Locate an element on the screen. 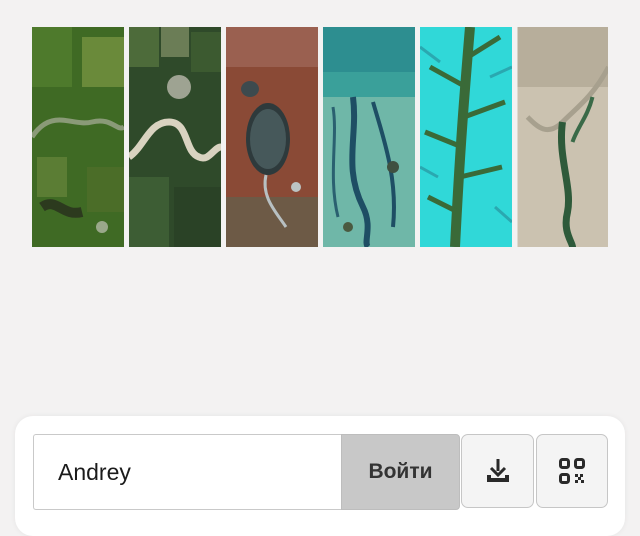  satellite-desert-river-image is located at coordinates (562, 137).